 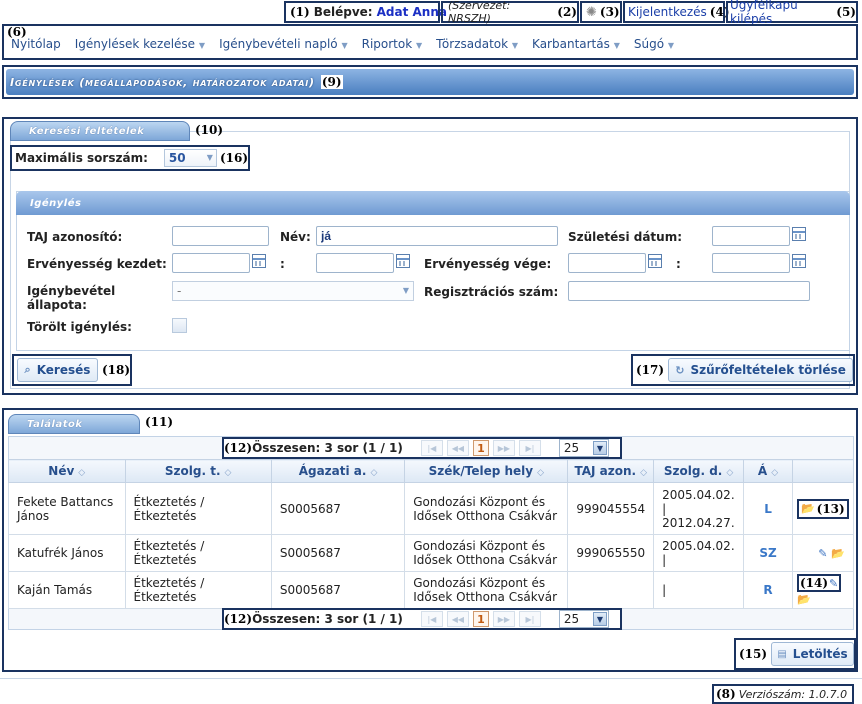 What do you see at coordinates (140, 44) in the screenshot?
I see `menu-item-requests: Igénylések kezelése ▼` at bounding box center [140, 44].